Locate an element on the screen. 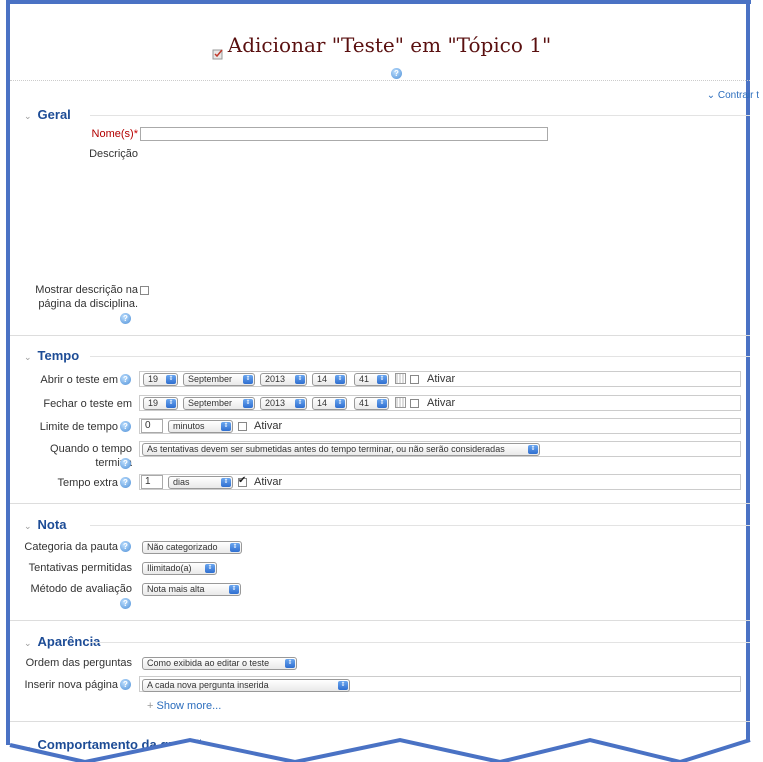 This screenshot has width=763, height=762. section-aparencia-header: ⌄ Aparência is located at coordinates (62, 641).